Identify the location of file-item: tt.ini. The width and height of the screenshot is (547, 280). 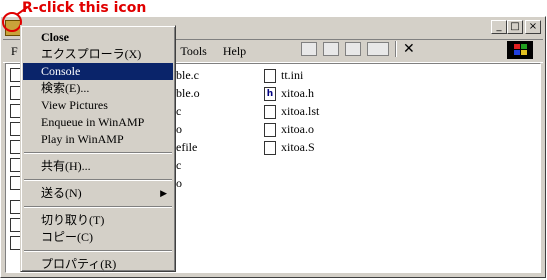
(283, 75).